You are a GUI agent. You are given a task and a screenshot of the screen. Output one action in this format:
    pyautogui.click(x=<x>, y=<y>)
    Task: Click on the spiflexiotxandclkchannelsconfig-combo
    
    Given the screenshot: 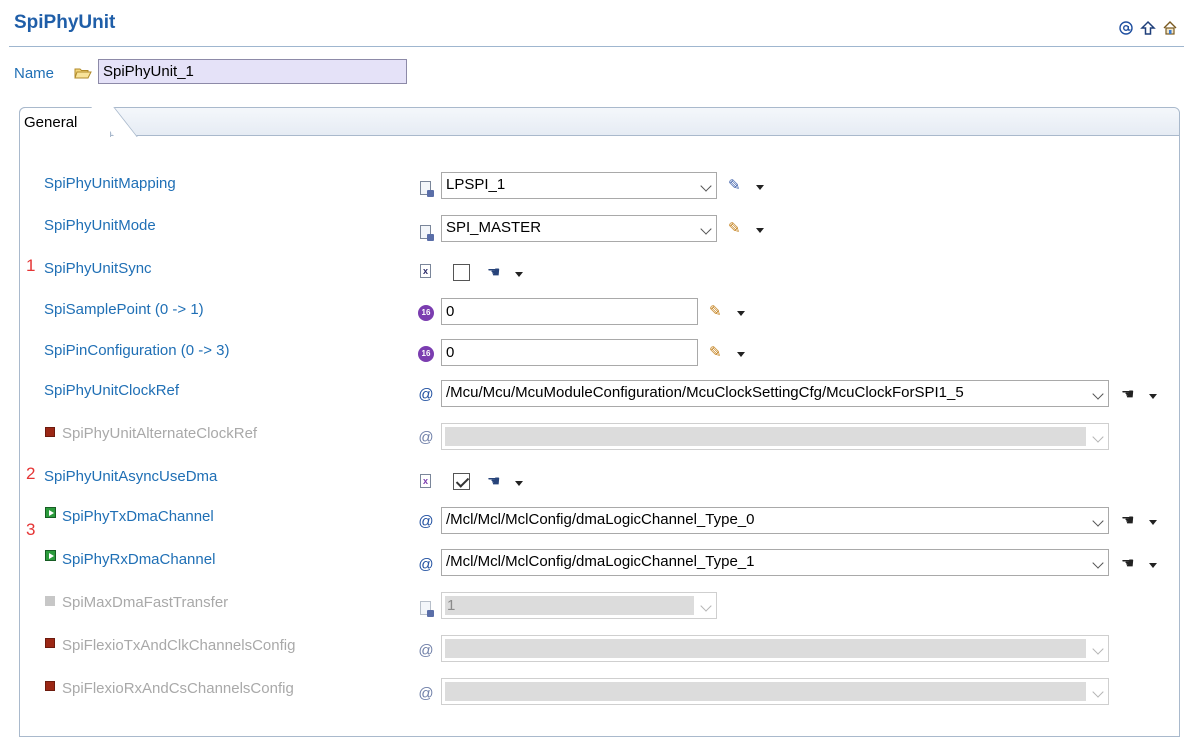 What is the action you would take?
    pyautogui.click(x=775, y=648)
    